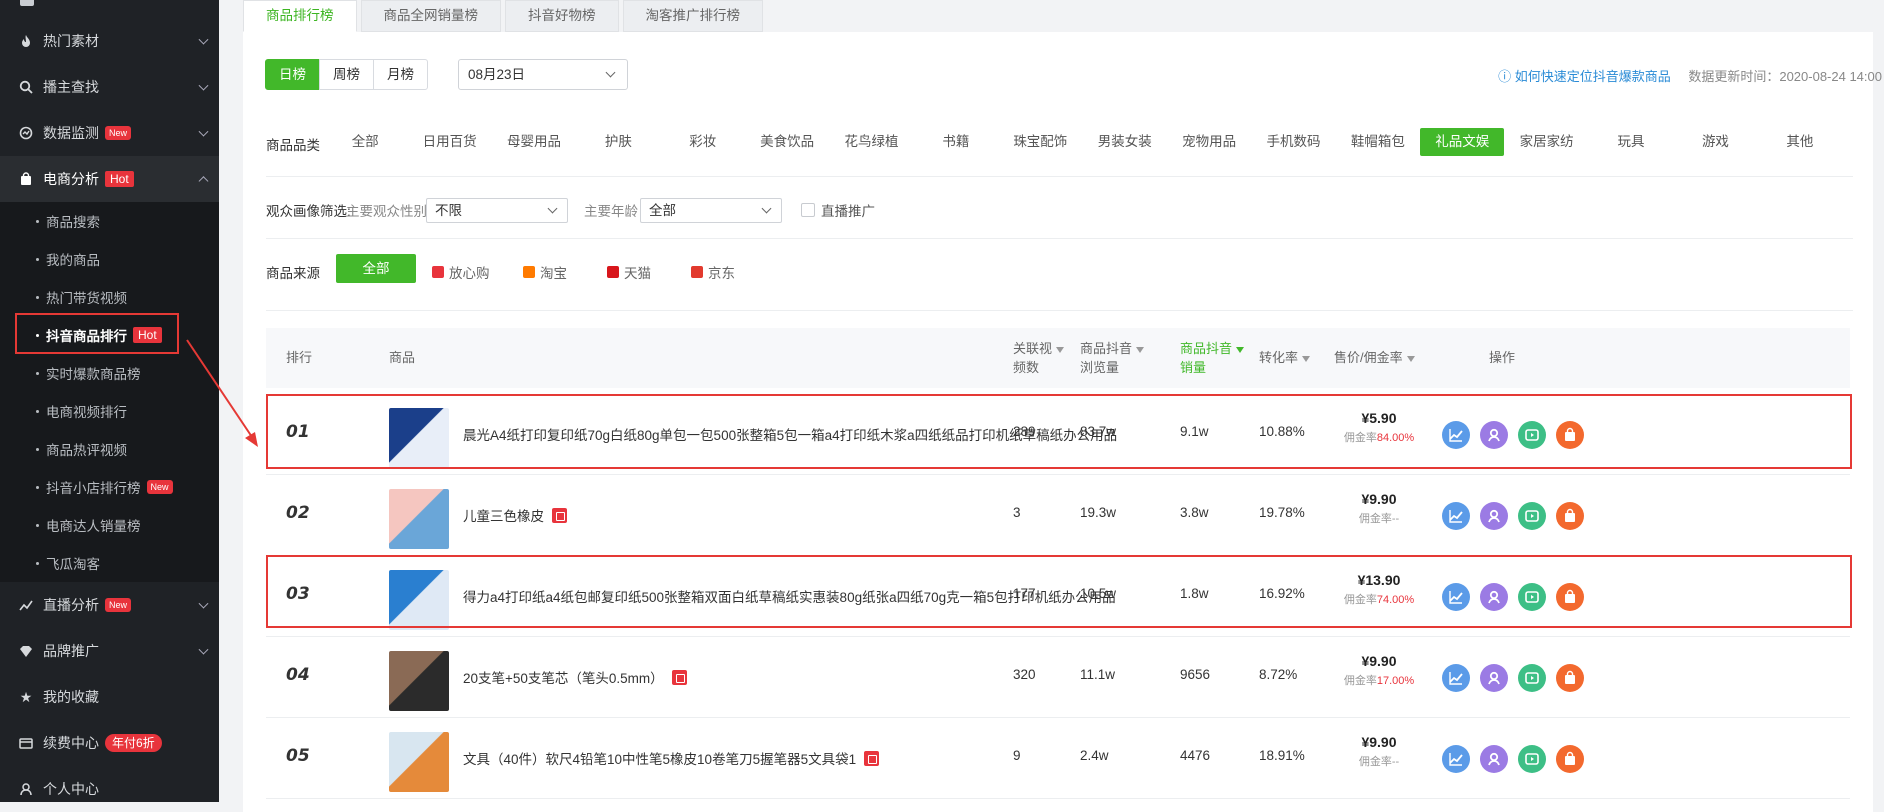 The image size is (1884, 812). Describe the element at coordinates (1506, 76) in the screenshot. I see `question-icon: ⓘ` at that location.